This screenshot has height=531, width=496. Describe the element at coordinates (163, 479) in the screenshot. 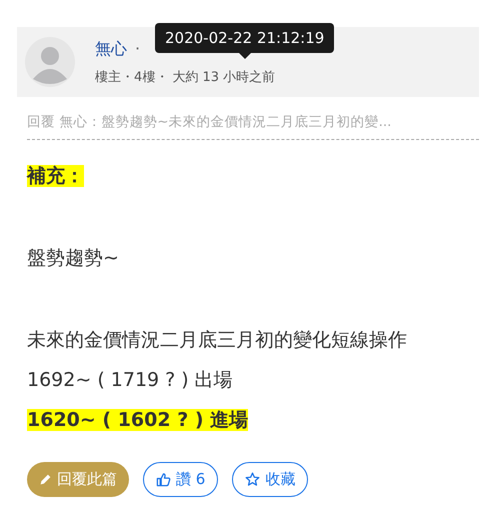

I see `thumbs-up-icon` at that location.